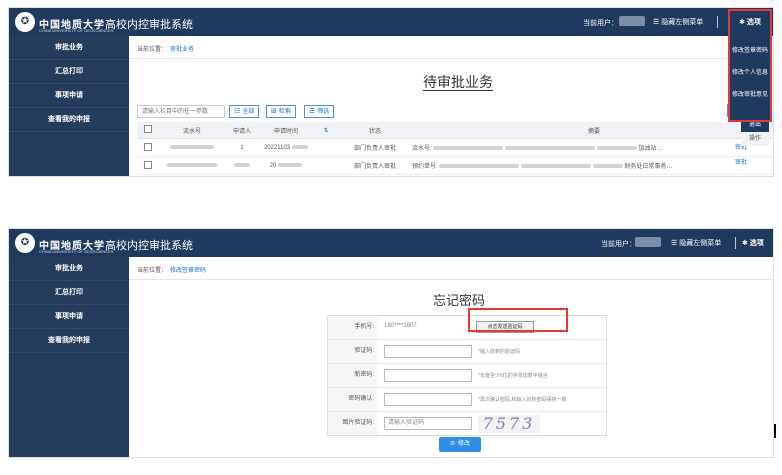 The width and height of the screenshot is (782, 475). I want to click on check-circle-icon: ⊘, so click(452, 444).